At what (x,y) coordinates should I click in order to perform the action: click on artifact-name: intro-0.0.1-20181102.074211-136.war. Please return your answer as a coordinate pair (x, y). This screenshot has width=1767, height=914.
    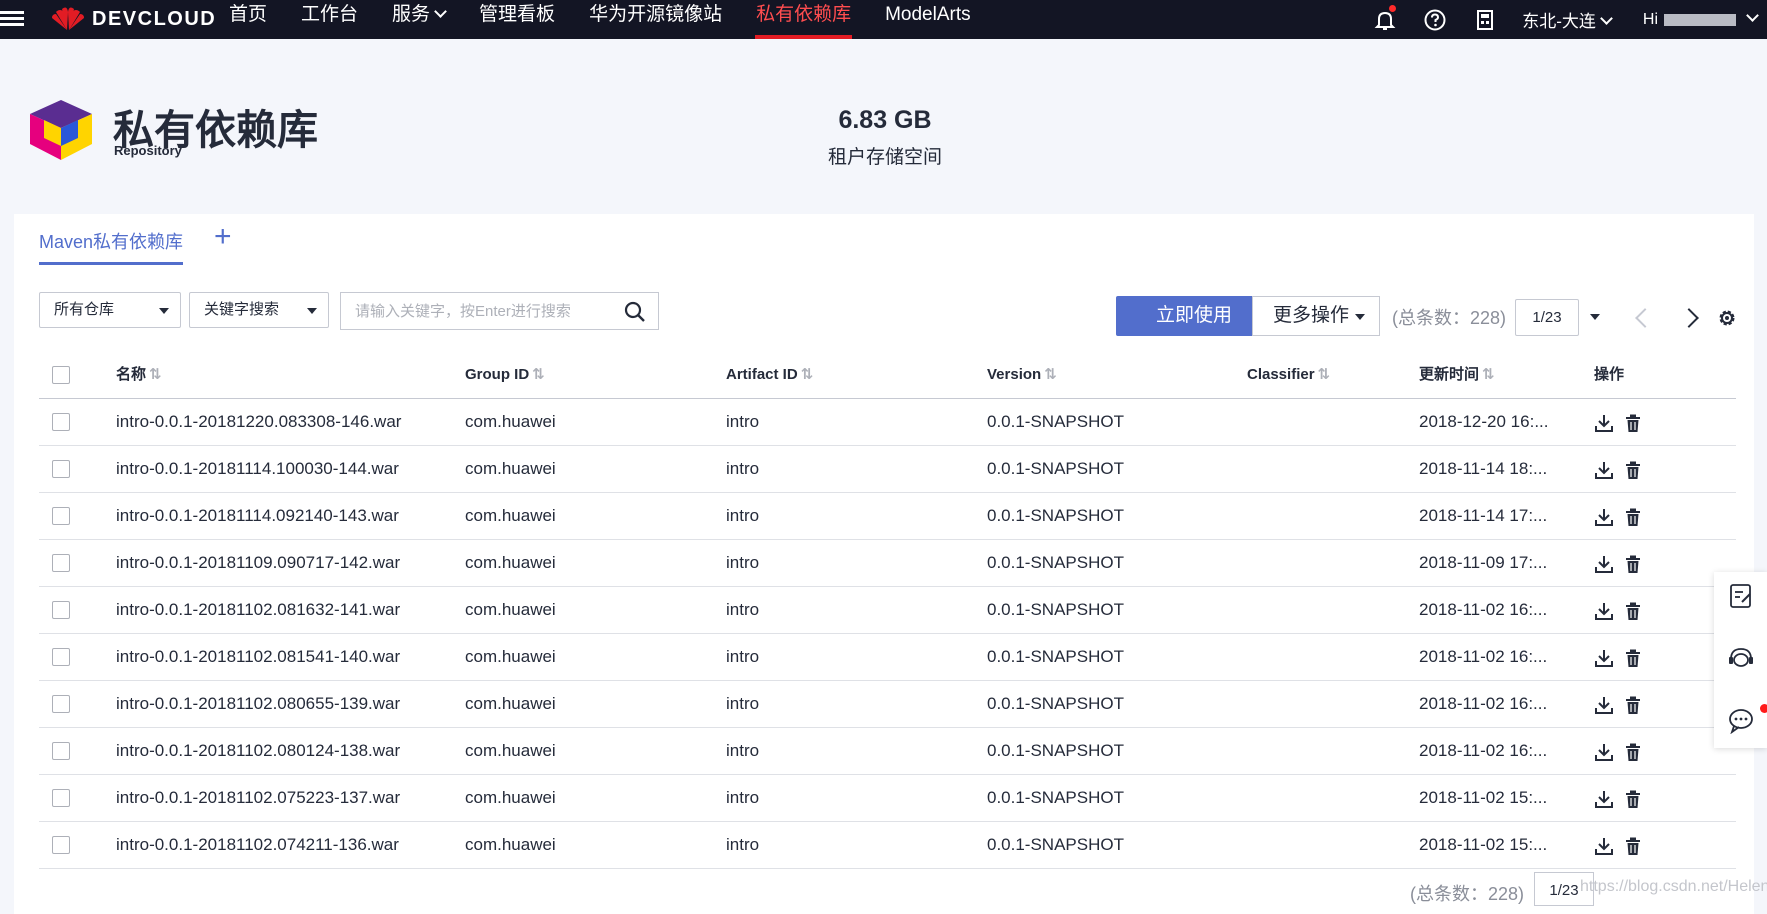
    Looking at the image, I should click on (276, 845).